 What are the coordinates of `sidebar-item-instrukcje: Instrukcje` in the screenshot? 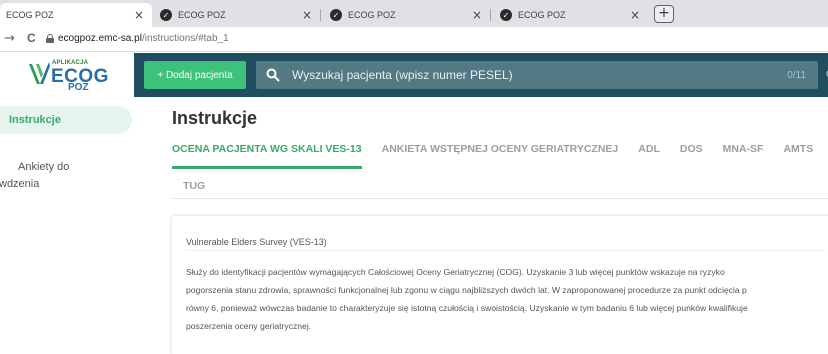 It's located at (66, 120).